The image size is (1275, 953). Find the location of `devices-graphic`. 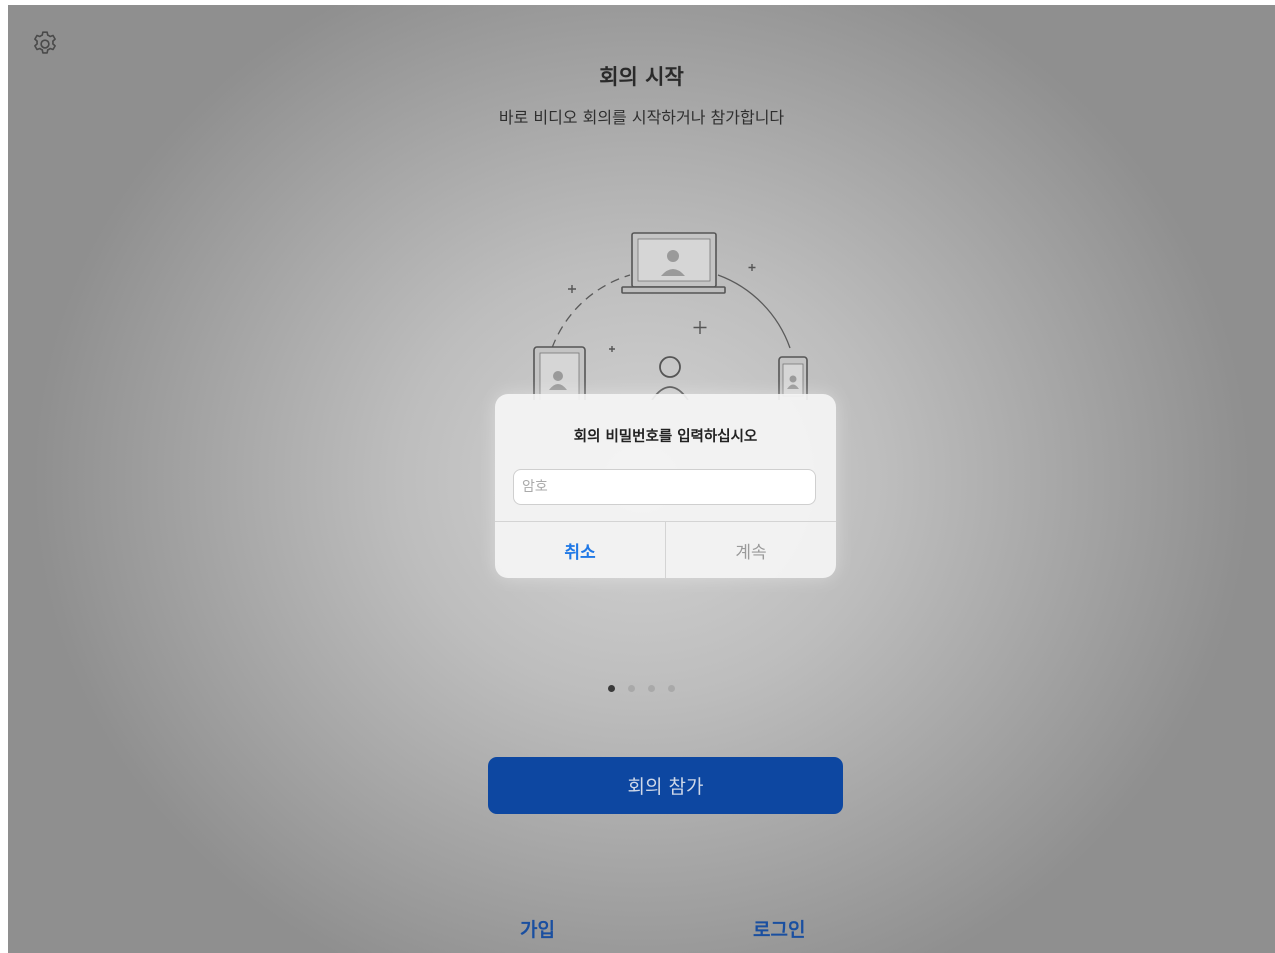

devices-graphic is located at coordinates (670, 316).